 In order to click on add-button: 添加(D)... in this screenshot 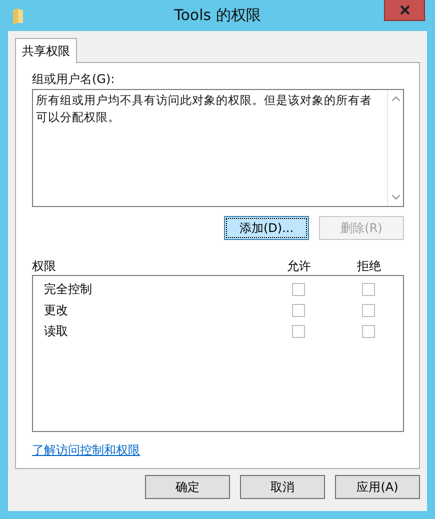, I will do `click(266, 228)`.